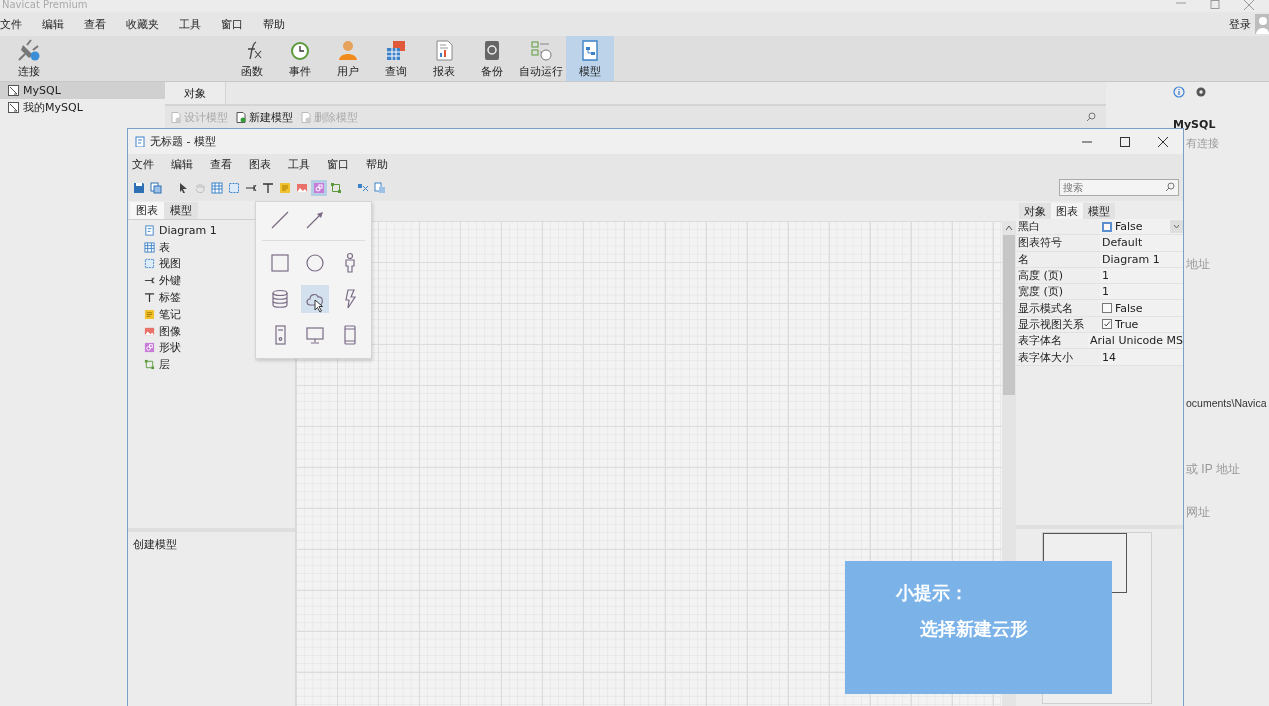 The height and width of the screenshot is (706, 1269). Describe the element at coordinates (1035, 211) in the screenshot. I see `tab: 对象` at that location.